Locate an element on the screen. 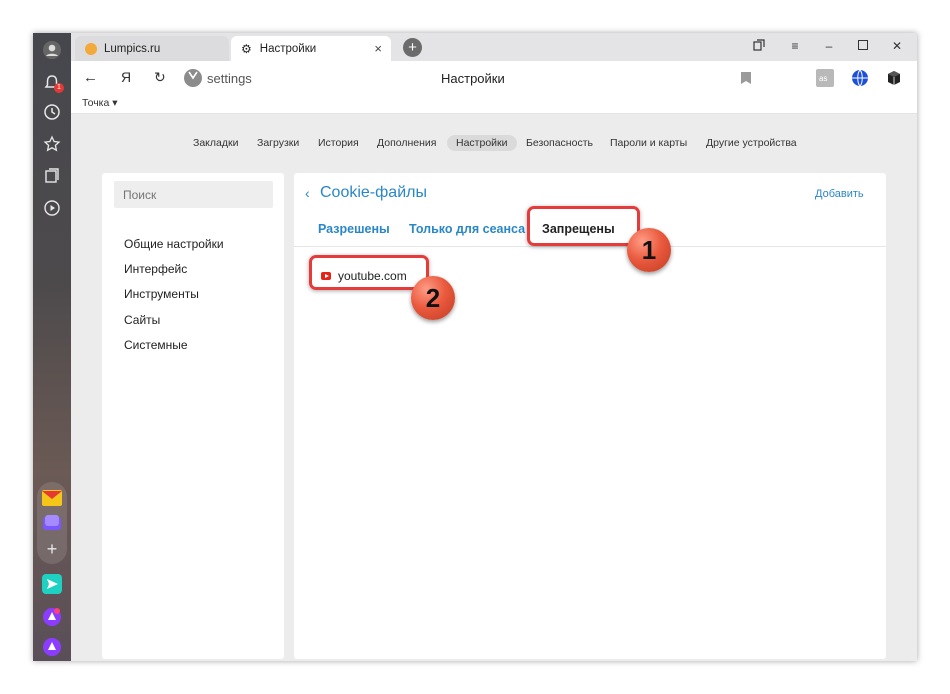  bookmark-flag-icon is located at coordinates (746, 78).